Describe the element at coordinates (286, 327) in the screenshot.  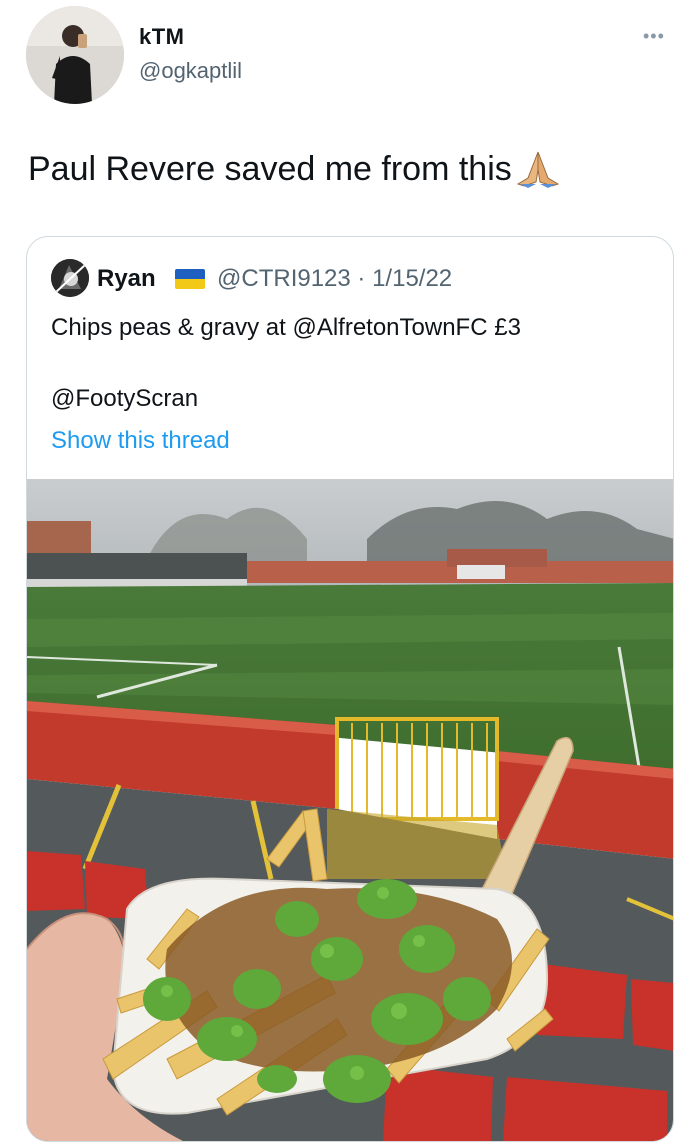
I see `quoted-tweet-text: Chips peas & gravy at @AlfretonTownFC £3` at that location.